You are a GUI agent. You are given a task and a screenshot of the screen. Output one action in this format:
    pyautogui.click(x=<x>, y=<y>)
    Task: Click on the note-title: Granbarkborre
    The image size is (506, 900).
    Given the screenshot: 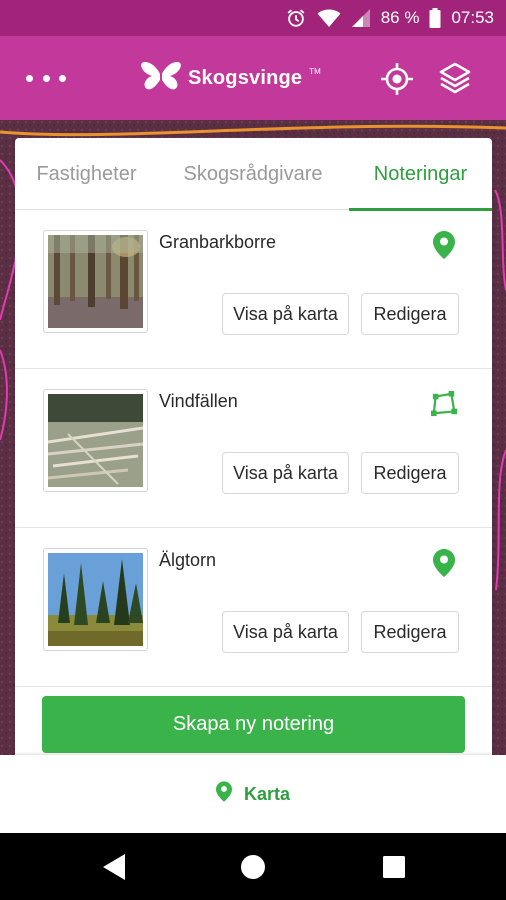 What is the action you would take?
    pyautogui.click(x=218, y=242)
    